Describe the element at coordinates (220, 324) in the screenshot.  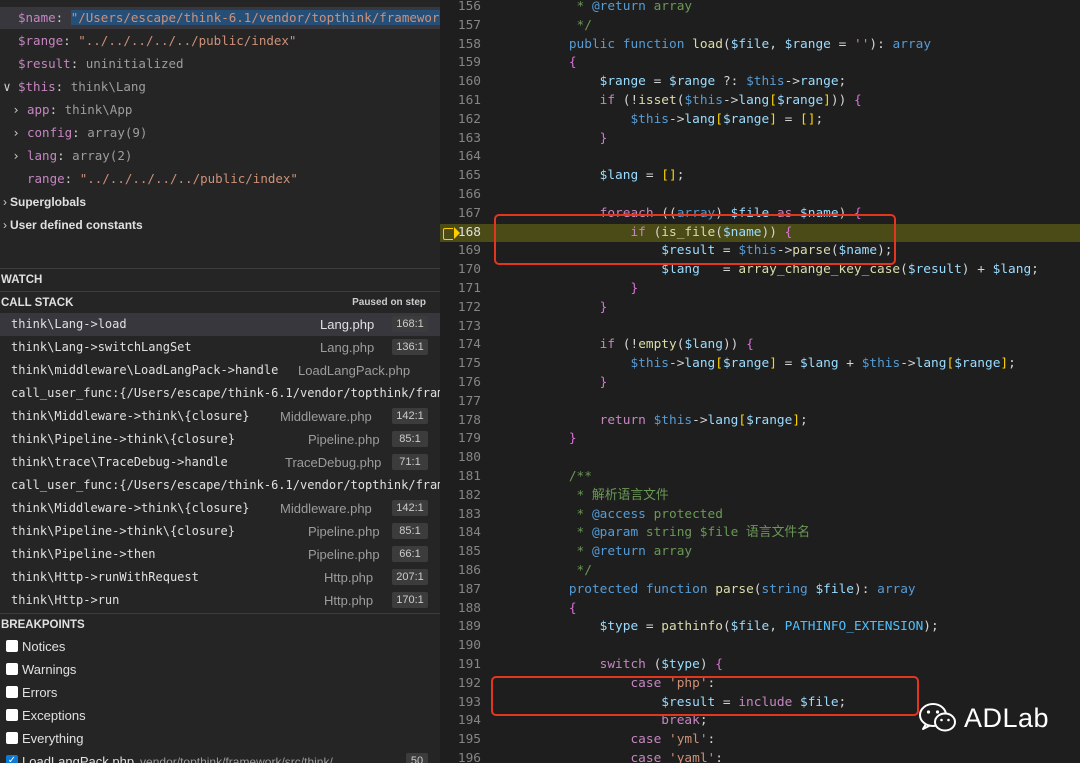
I see `call-stack-frame: think\Lang->load Lang.php 168:1` at that location.